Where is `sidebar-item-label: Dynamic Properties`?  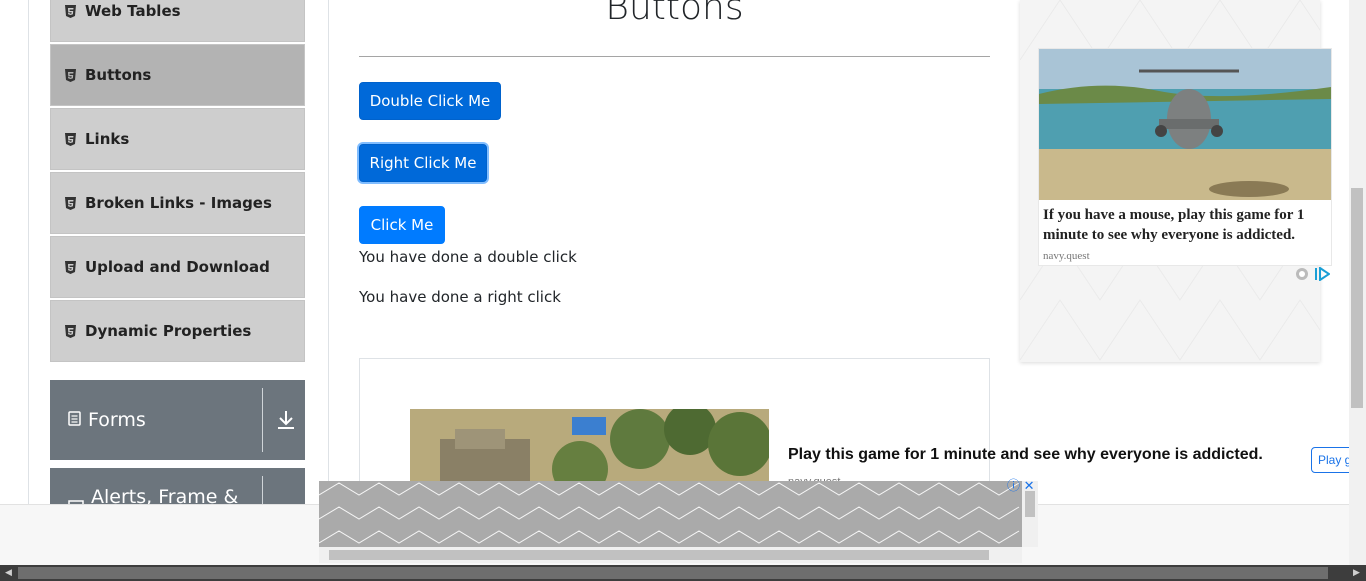
sidebar-item-label: Dynamic Properties is located at coordinates (168, 331).